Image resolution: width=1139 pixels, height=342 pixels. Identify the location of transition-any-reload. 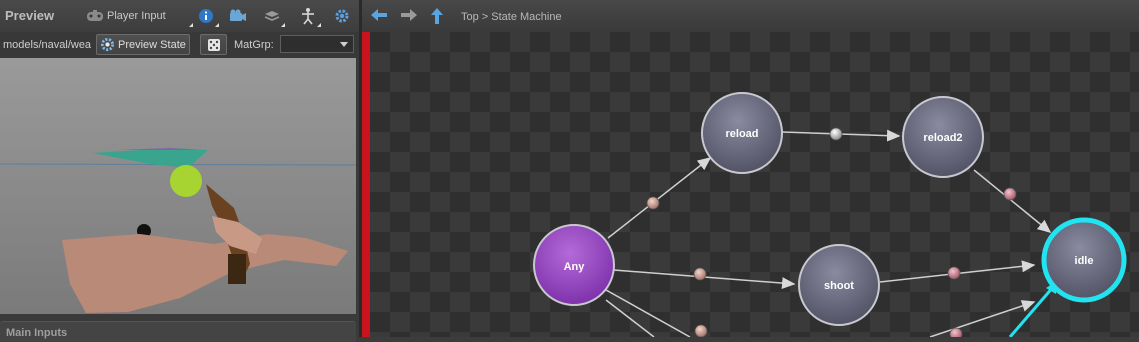
(659, 198).